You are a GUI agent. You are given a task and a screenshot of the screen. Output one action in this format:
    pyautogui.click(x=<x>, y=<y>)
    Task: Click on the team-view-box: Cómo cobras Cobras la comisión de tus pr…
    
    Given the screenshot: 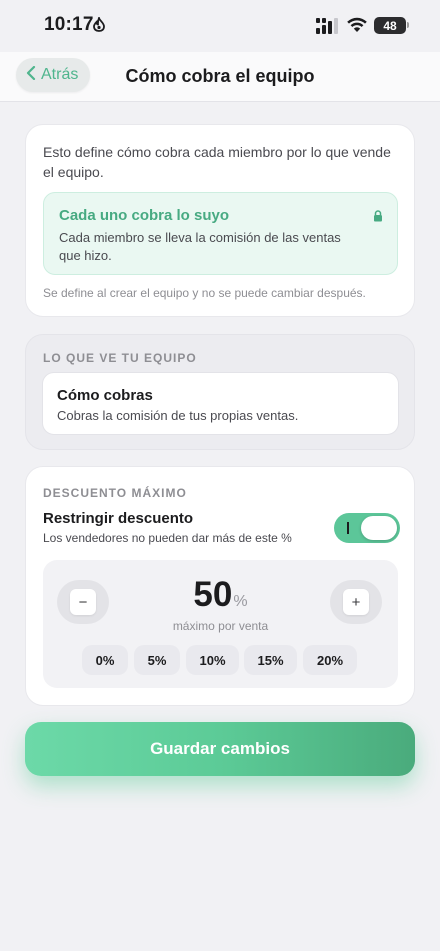 What is the action you would take?
    pyautogui.click(x=220, y=403)
    